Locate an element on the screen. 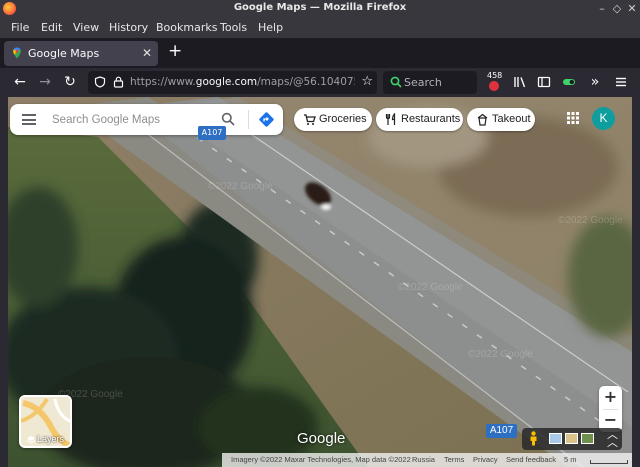 This screenshot has height=467, width=640. imagery-thumbnail-terrain is located at coordinates (571, 438).